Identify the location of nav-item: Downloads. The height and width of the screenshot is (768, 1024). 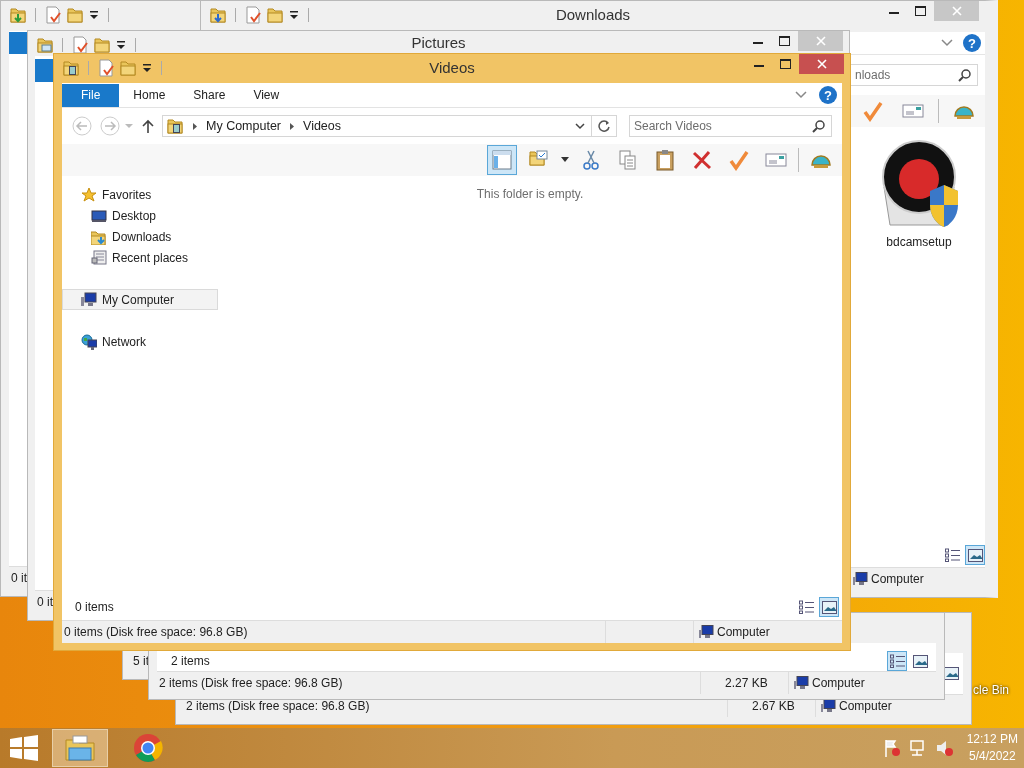
(140, 236).